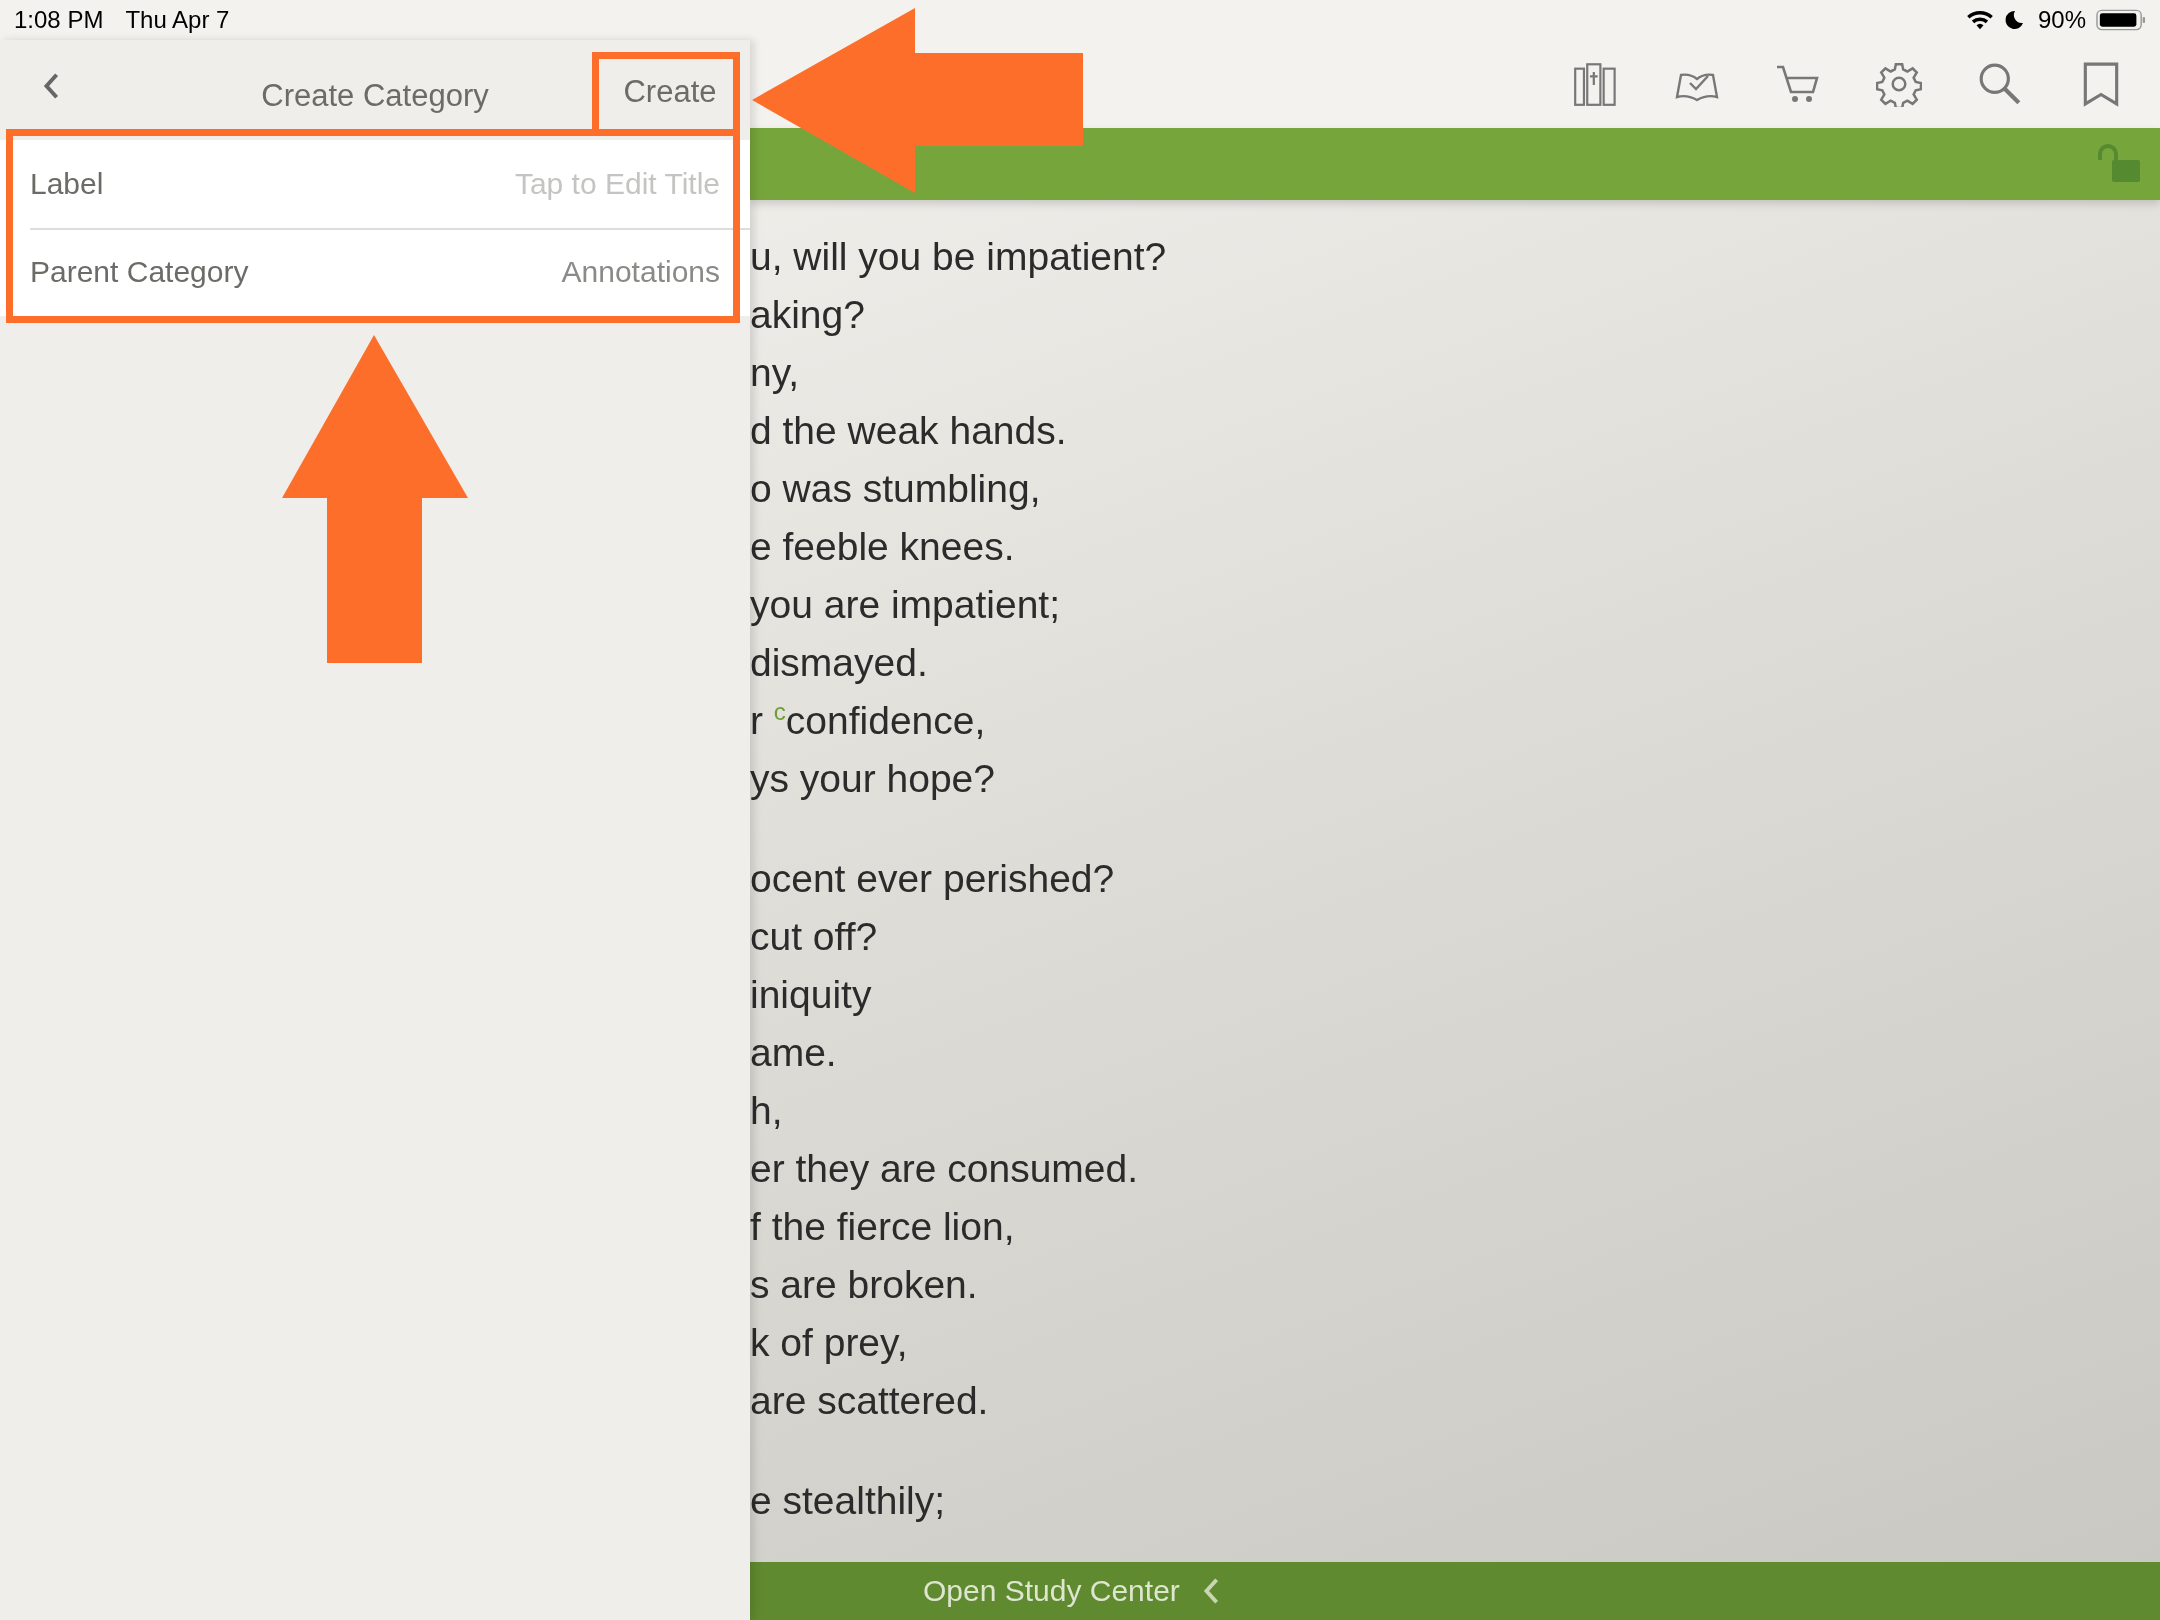 This screenshot has width=2160, height=1620. I want to click on scripture-line: f the fierce lion,, so click(882, 1227).